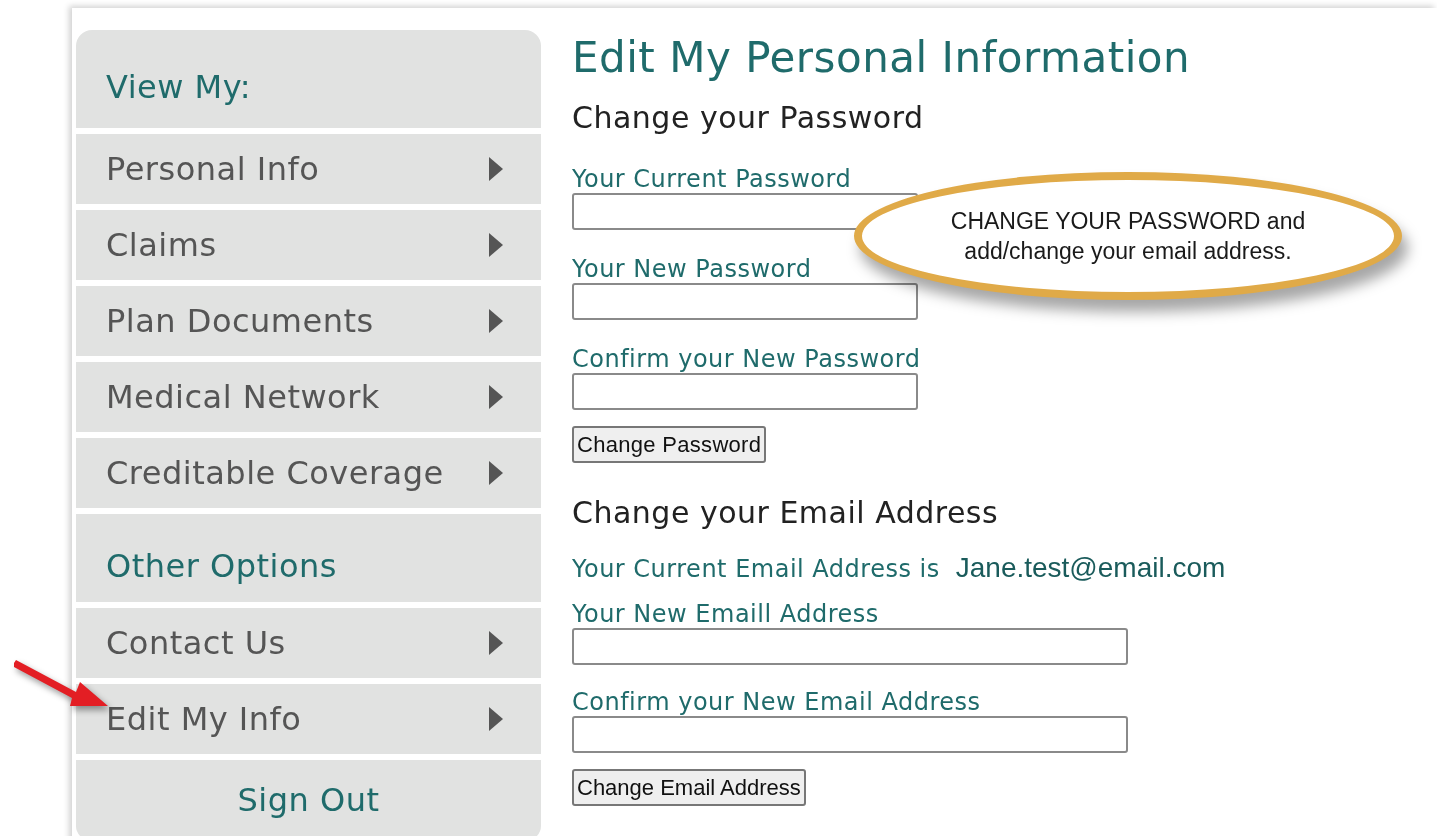 The width and height of the screenshot is (1437, 836). What do you see at coordinates (1128, 251) in the screenshot?
I see `callout-text: add/change your email address.` at bounding box center [1128, 251].